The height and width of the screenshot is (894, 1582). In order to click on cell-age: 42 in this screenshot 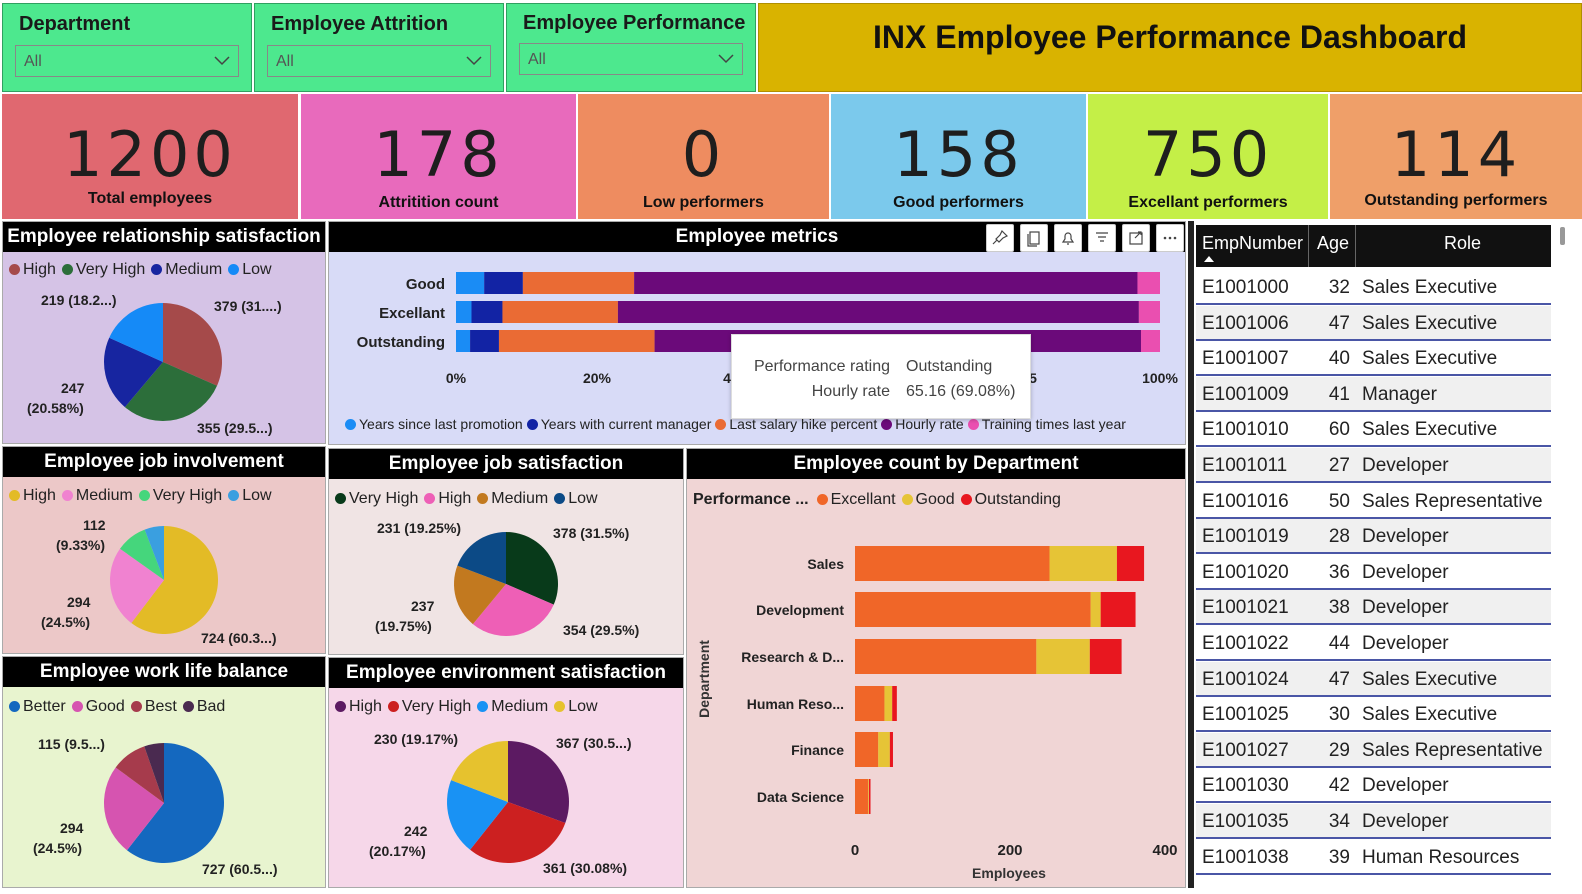, I will do `click(1339, 786)`.